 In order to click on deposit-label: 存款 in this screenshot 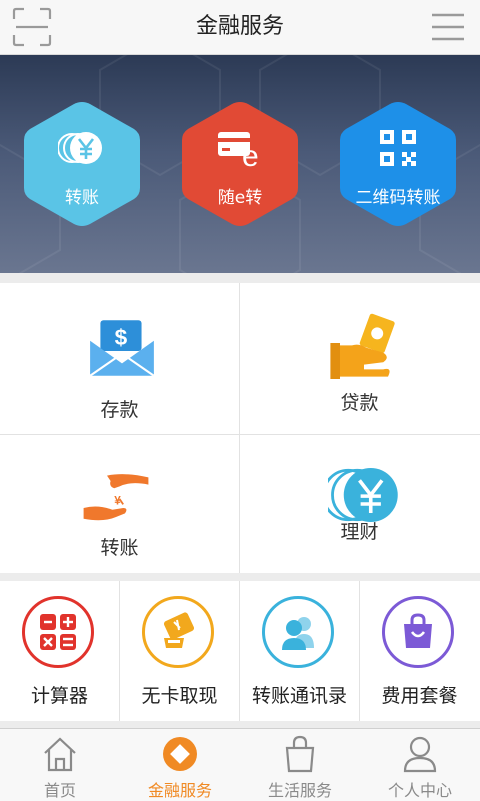, I will do `click(119, 410)`.